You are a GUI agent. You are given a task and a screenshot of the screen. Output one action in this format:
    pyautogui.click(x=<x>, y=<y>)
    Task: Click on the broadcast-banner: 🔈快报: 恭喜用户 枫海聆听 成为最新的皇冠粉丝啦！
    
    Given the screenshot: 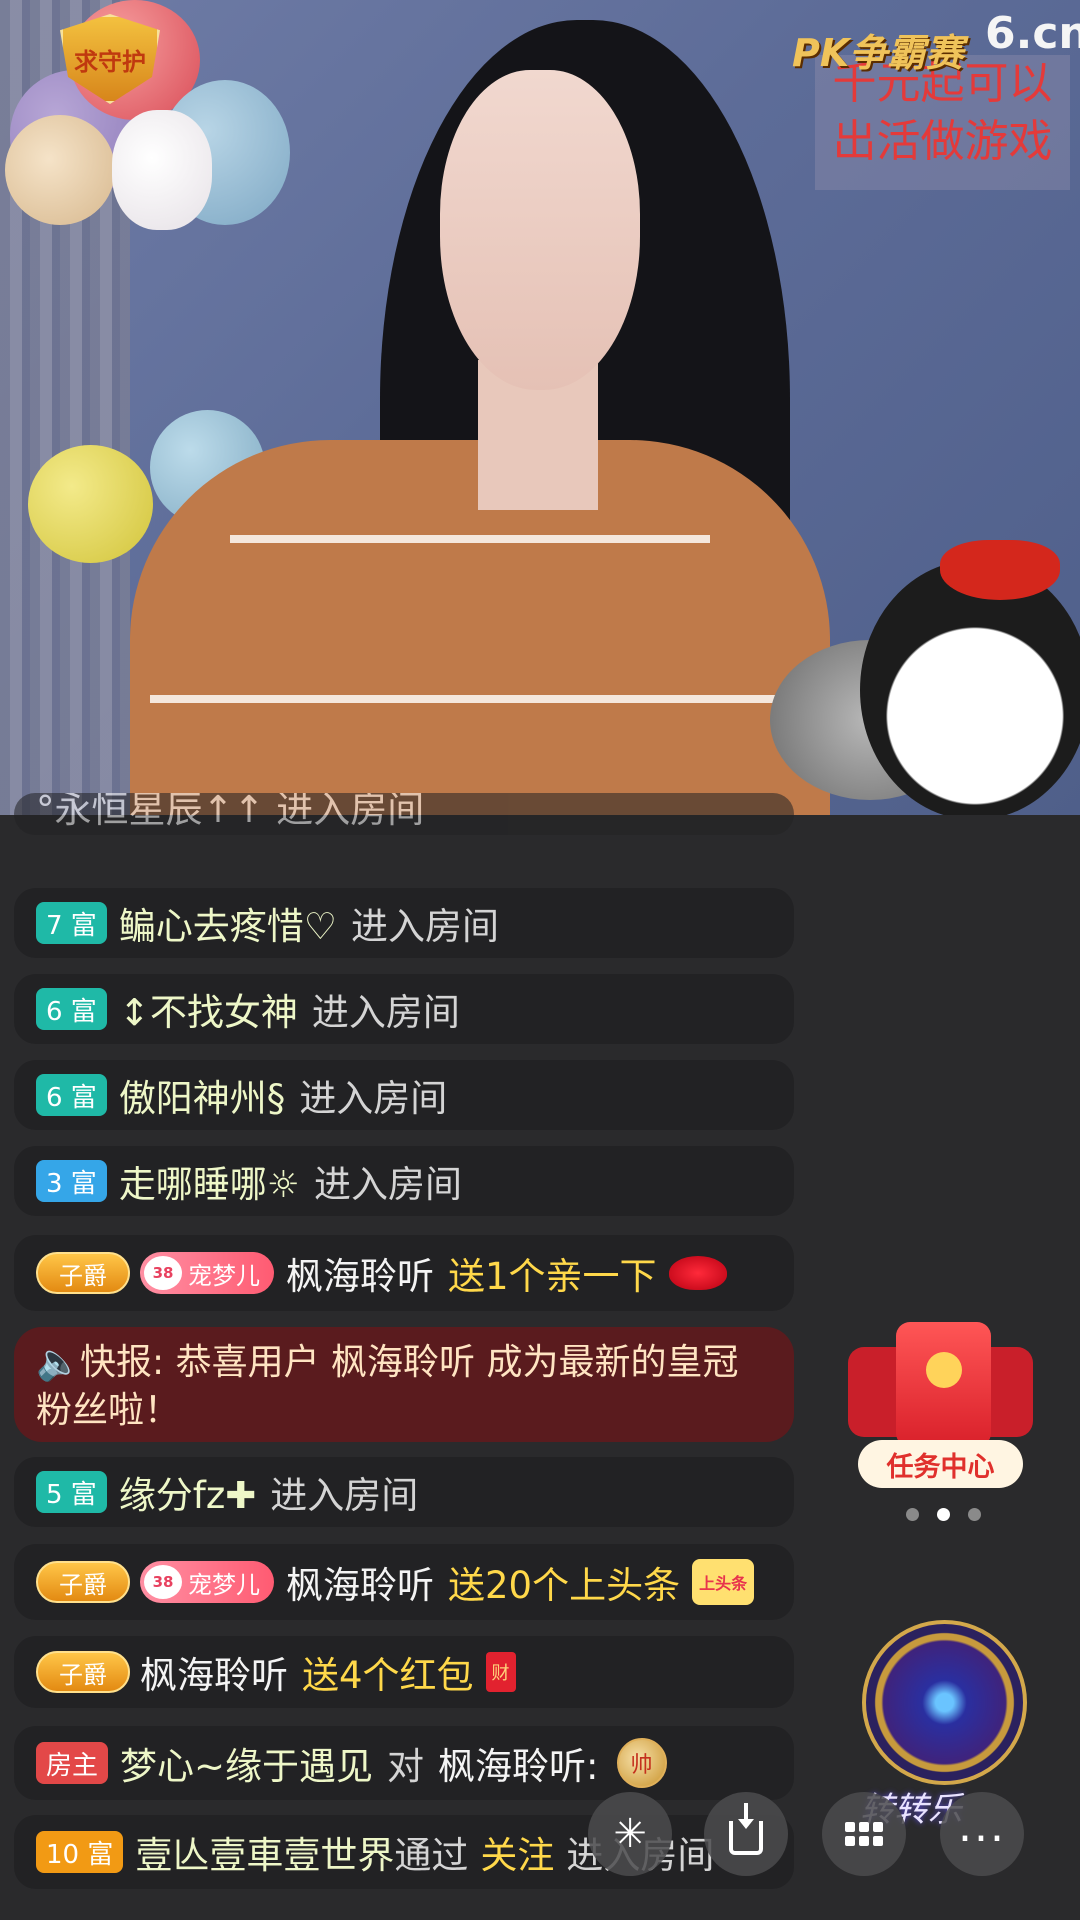 What is the action you would take?
    pyautogui.click(x=404, y=1384)
    